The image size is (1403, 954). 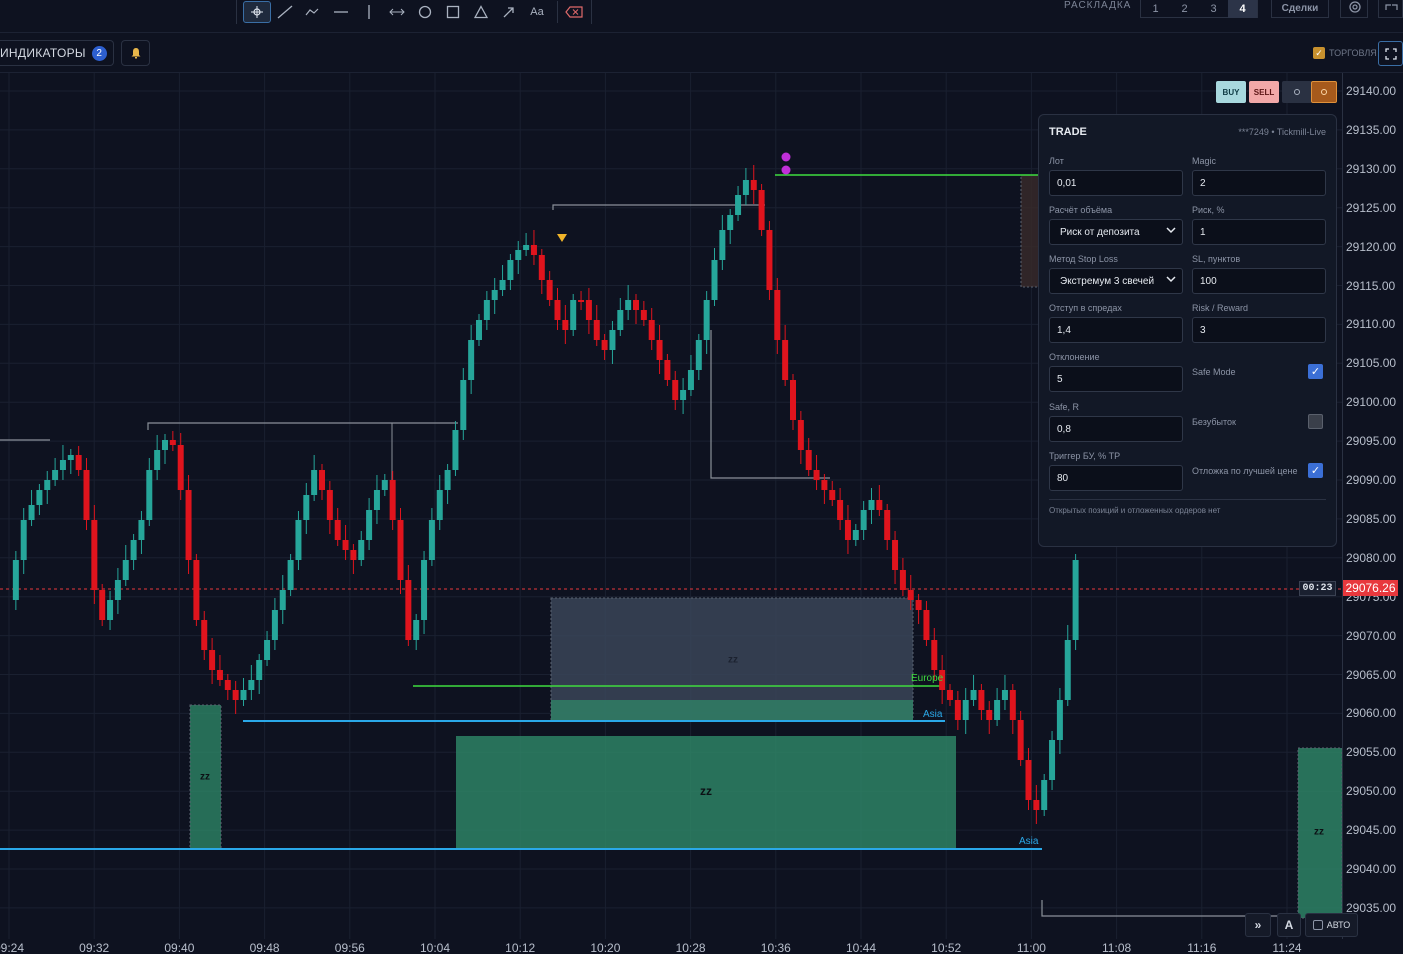 What do you see at coordinates (1259, 232) in the screenshot?
I see `risk-input: 1` at bounding box center [1259, 232].